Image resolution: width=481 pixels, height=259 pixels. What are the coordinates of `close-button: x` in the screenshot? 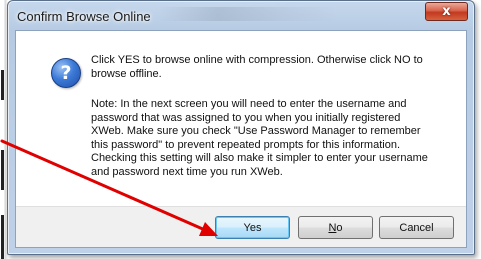 It's located at (446, 11).